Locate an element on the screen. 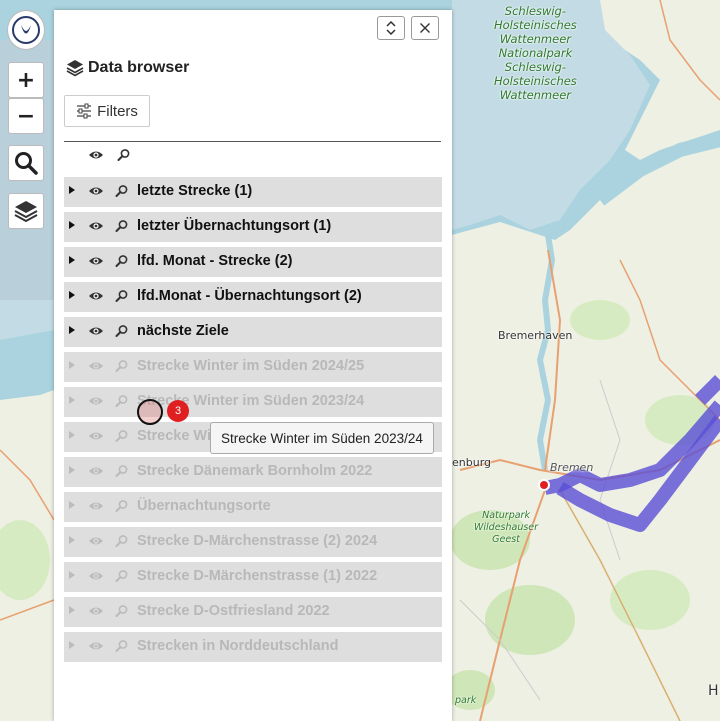 This screenshot has width=720, height=721. location-marker is located at coordinates (544, 485).